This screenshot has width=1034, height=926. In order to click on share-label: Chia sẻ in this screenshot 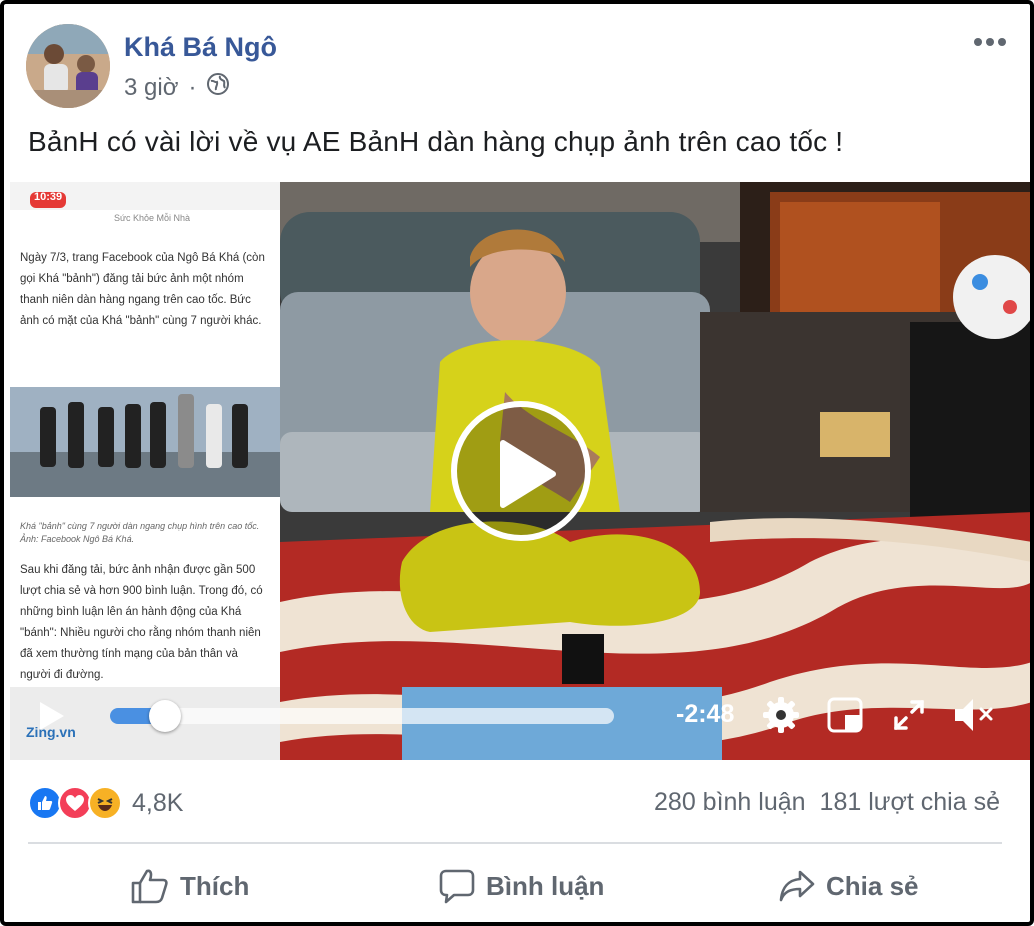, I will do `click(872, 885)`.